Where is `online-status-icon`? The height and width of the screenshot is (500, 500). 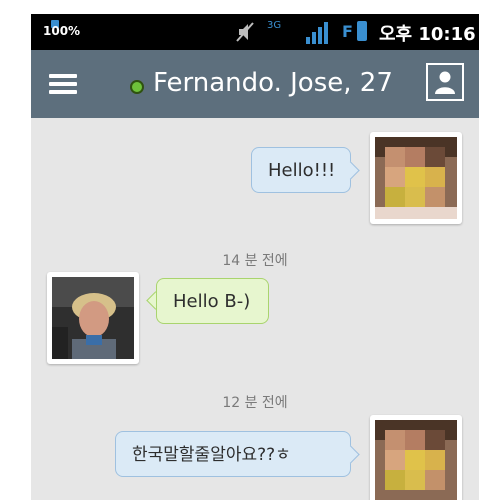 online-status-icon is located at coordinates (137, 87).